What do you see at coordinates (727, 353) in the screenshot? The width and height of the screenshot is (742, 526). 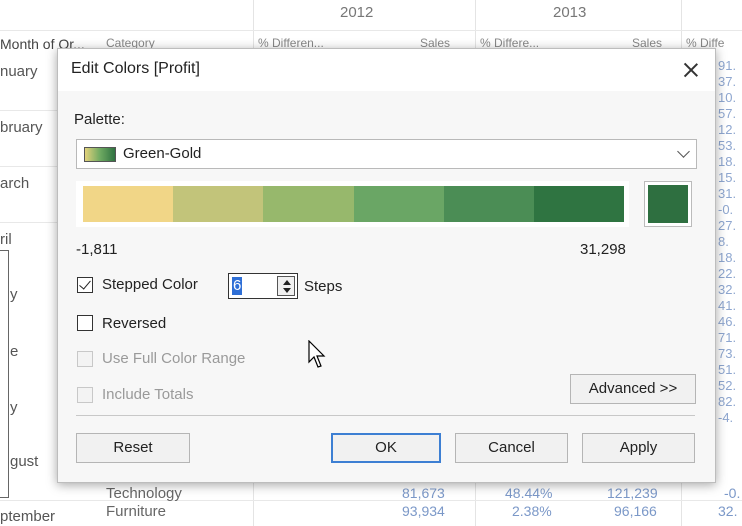 I see `peek-value: 73.` at bounding box center [727, 353].